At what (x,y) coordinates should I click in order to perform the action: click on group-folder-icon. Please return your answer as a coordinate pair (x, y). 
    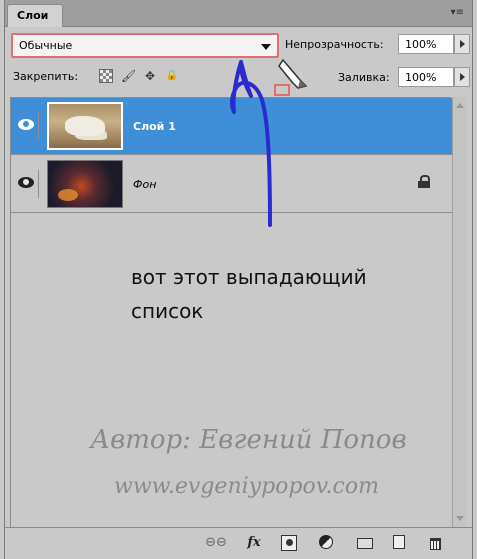
    Looking at the image, I should click on (365, 543).